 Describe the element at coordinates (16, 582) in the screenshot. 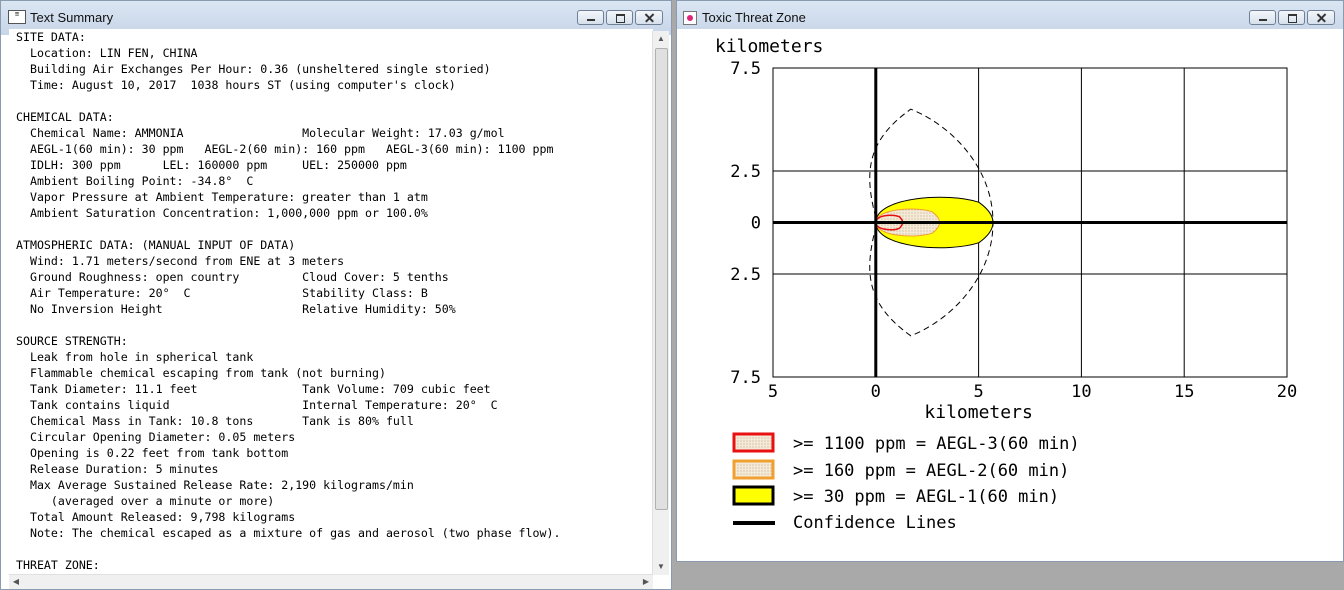

I see `scroll-left-arrow-icon: ◀` at that location.